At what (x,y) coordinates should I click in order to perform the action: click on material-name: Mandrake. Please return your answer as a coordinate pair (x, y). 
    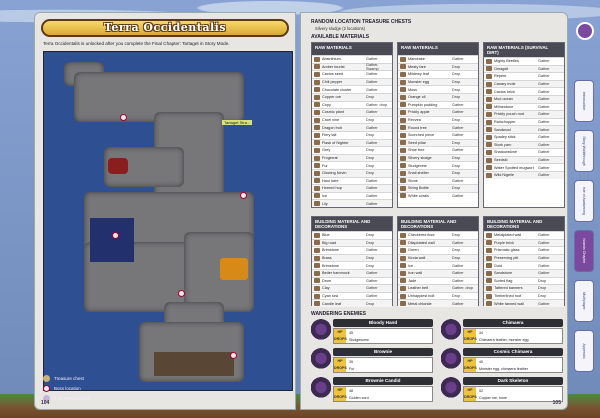
    Looking at the image, I should click on (416, 59).